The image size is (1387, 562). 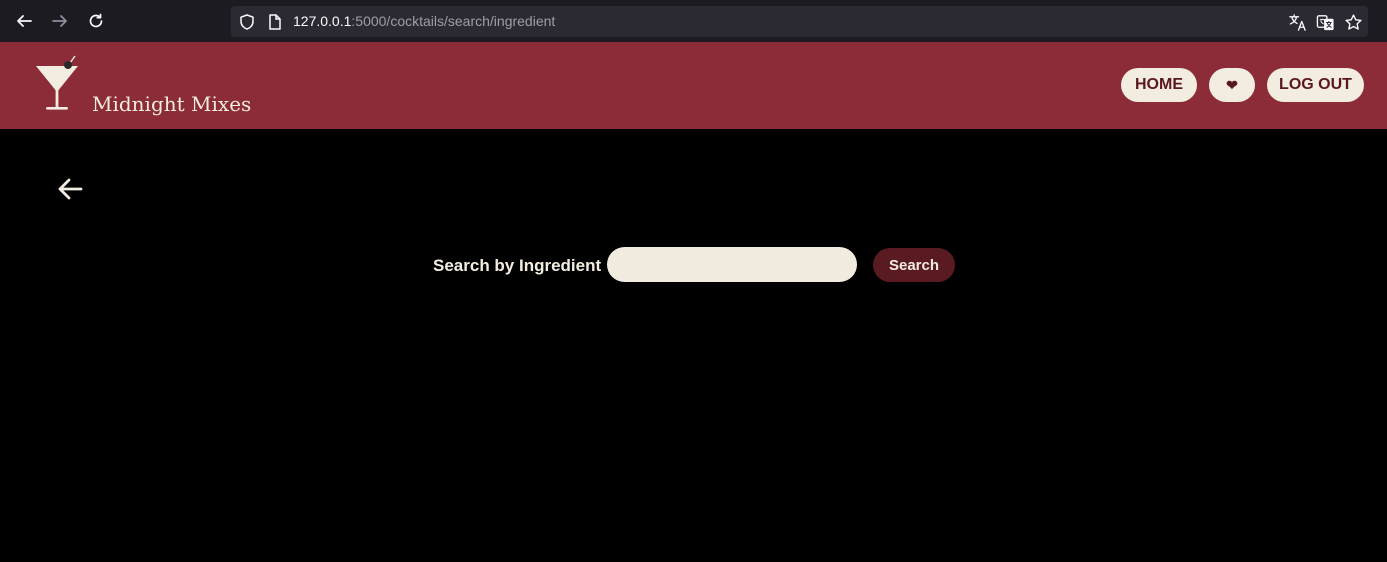 I want to click on favorites-heart-button: ❤, so click(x=1232, y=85).